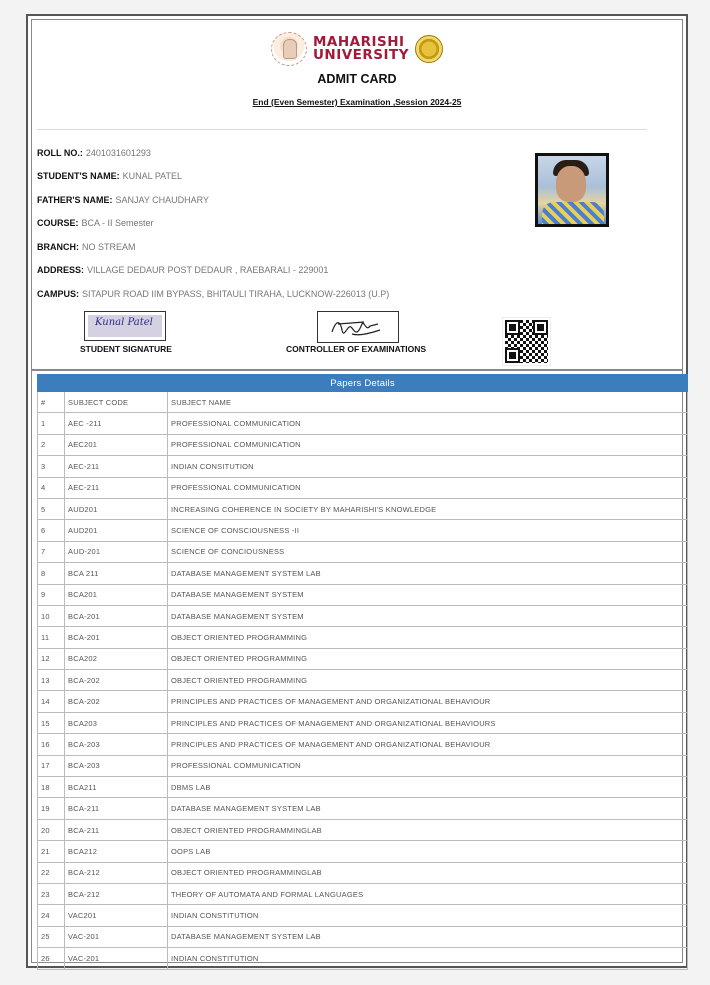 The image size is (710, 985). I want to click on university-seal-icon, so click(429, 49).